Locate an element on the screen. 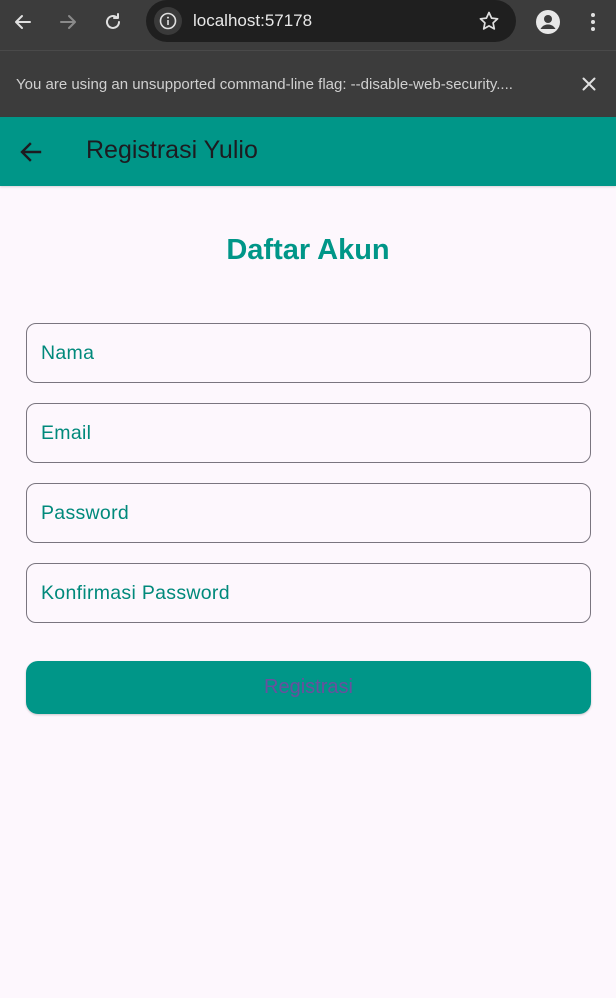 The image size is (616, 998). browser-menu-button is located at coordinates (593, 22).